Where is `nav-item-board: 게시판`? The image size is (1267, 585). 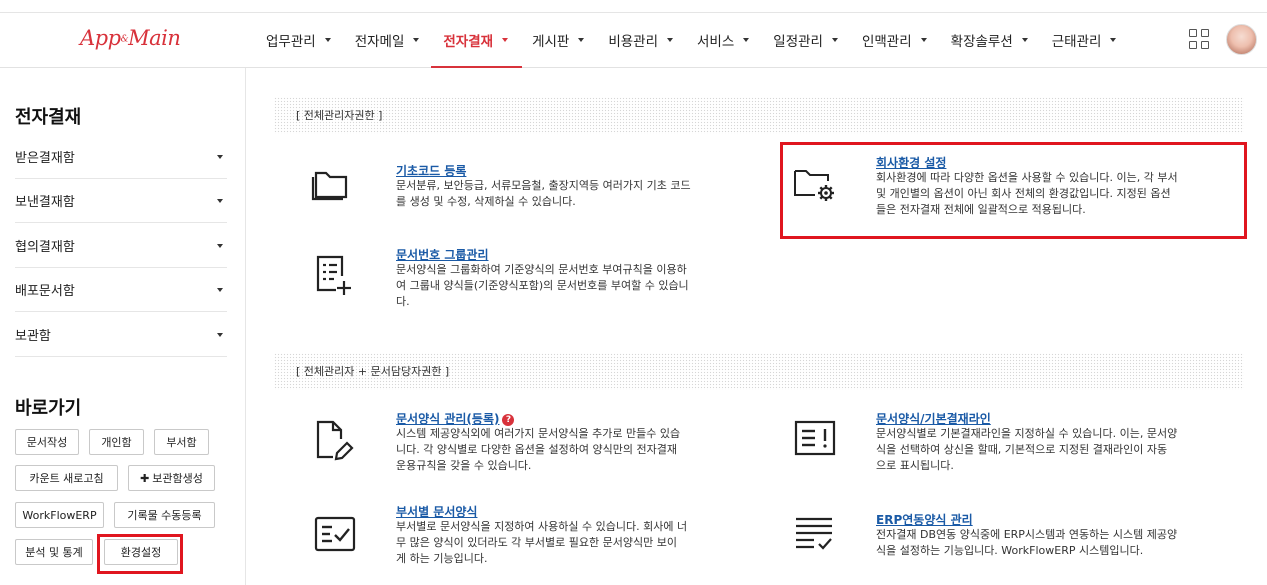
nav-item-board: 게시판 is located at coordinates (558, 40).